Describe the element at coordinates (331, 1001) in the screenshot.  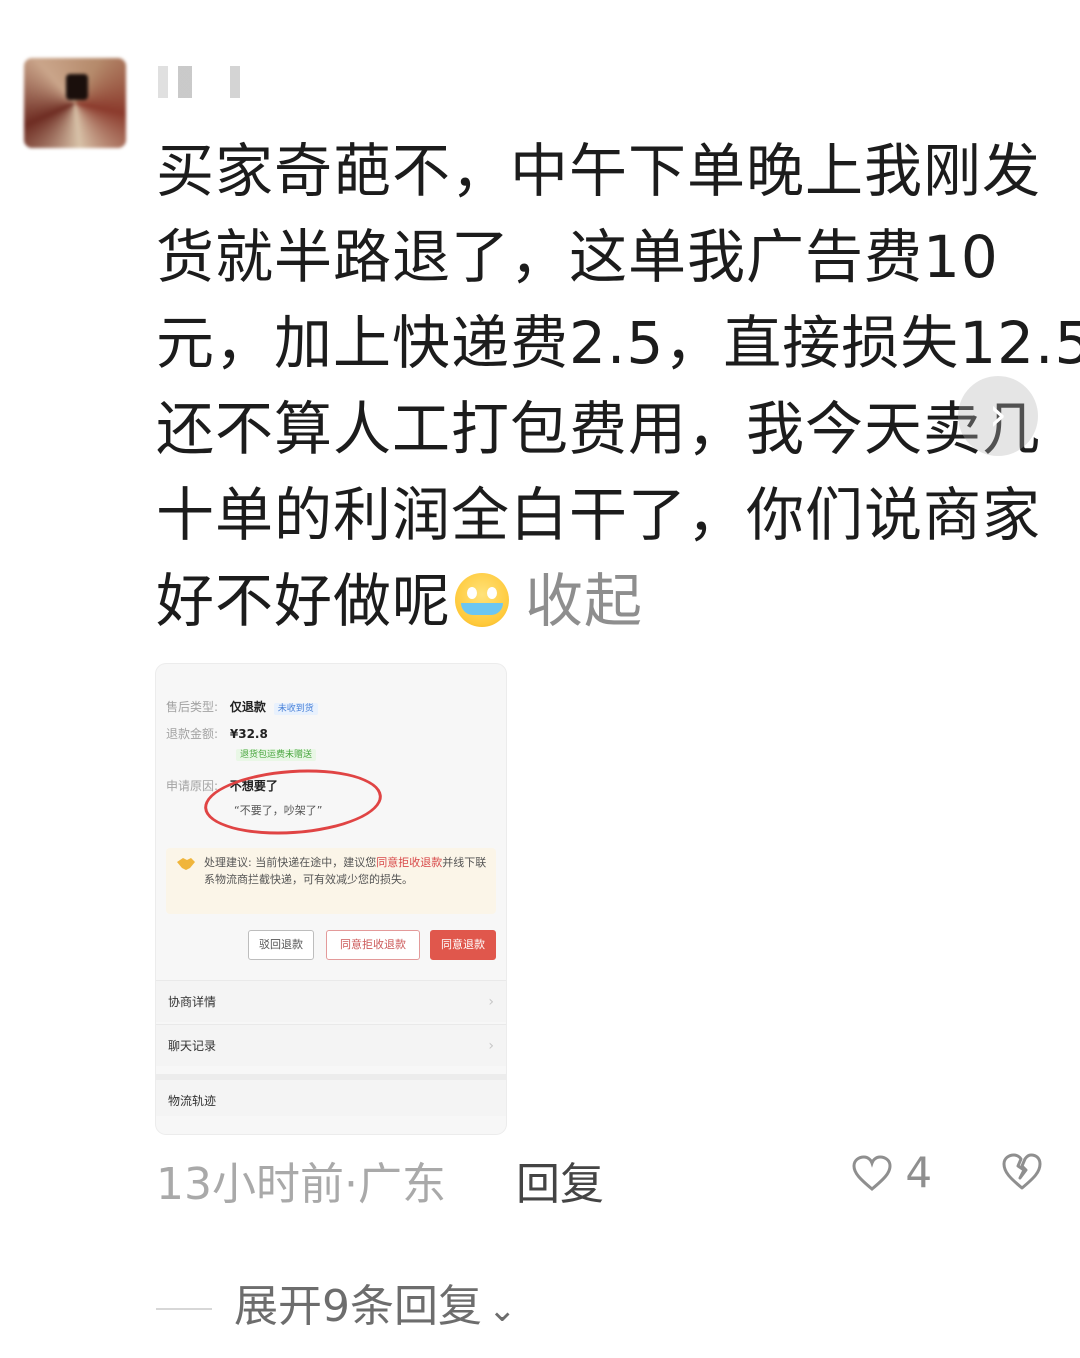
I see `menu-item-negotiation: 协商详情 ›` at that location.